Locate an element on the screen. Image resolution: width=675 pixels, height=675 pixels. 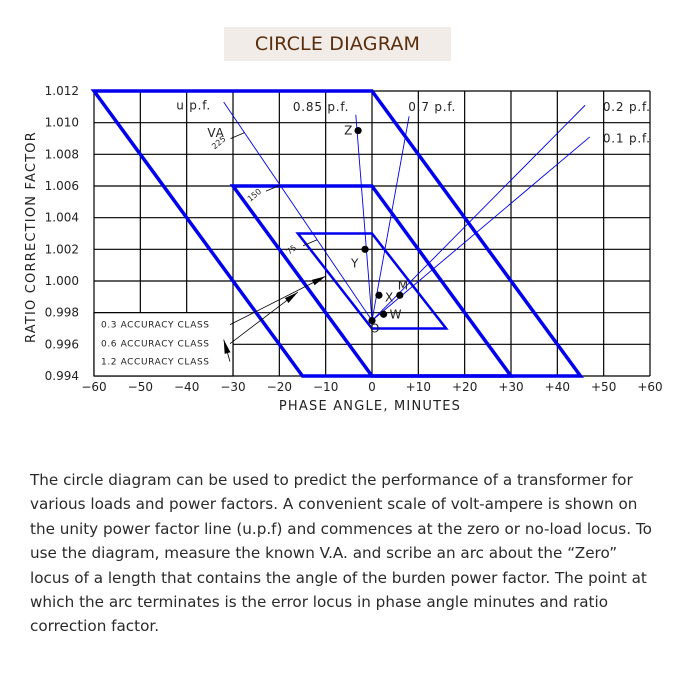
y-tick-label: 1.002 is located at coordinates (62, 249).